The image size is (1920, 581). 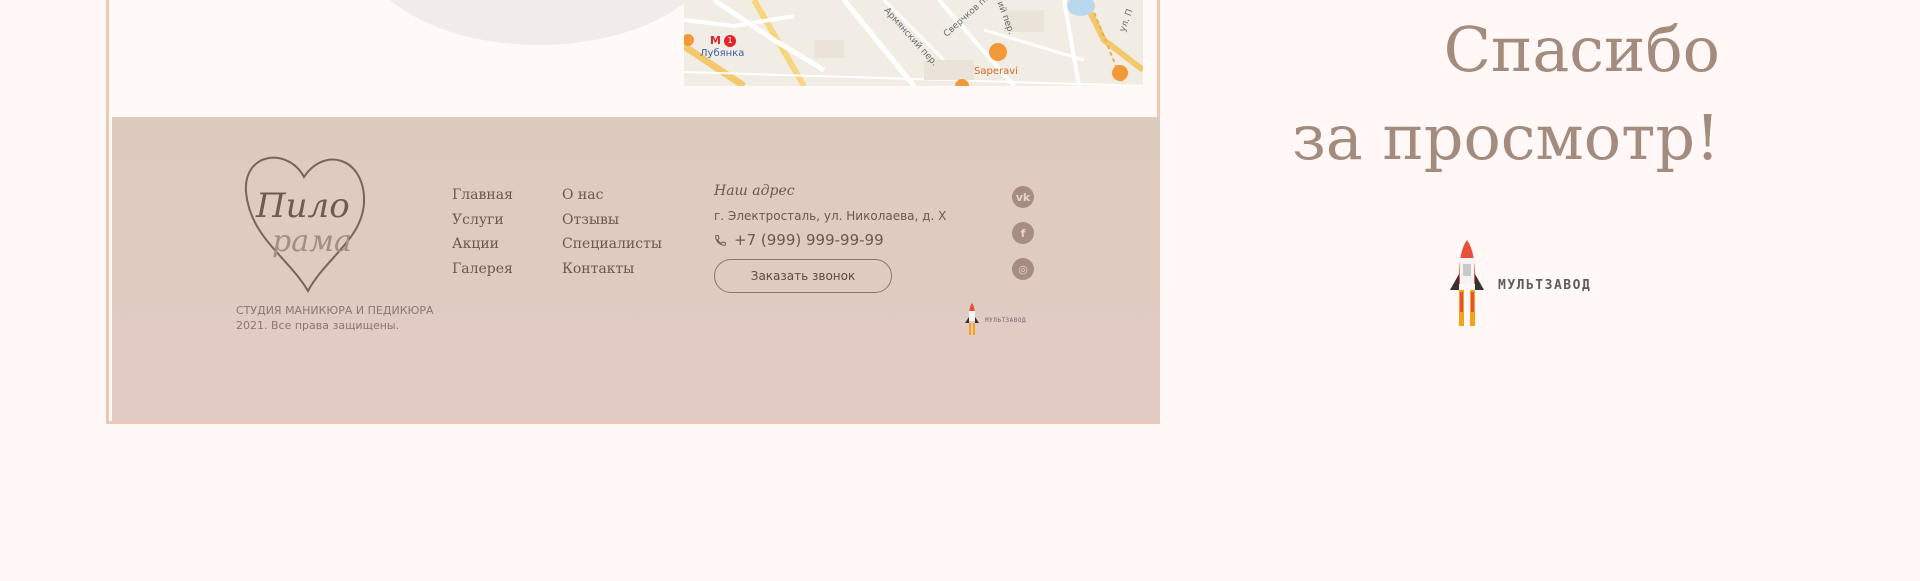 I want to click on phone-number: +7 (999) 999-99-99, so click(x=809, y=240).